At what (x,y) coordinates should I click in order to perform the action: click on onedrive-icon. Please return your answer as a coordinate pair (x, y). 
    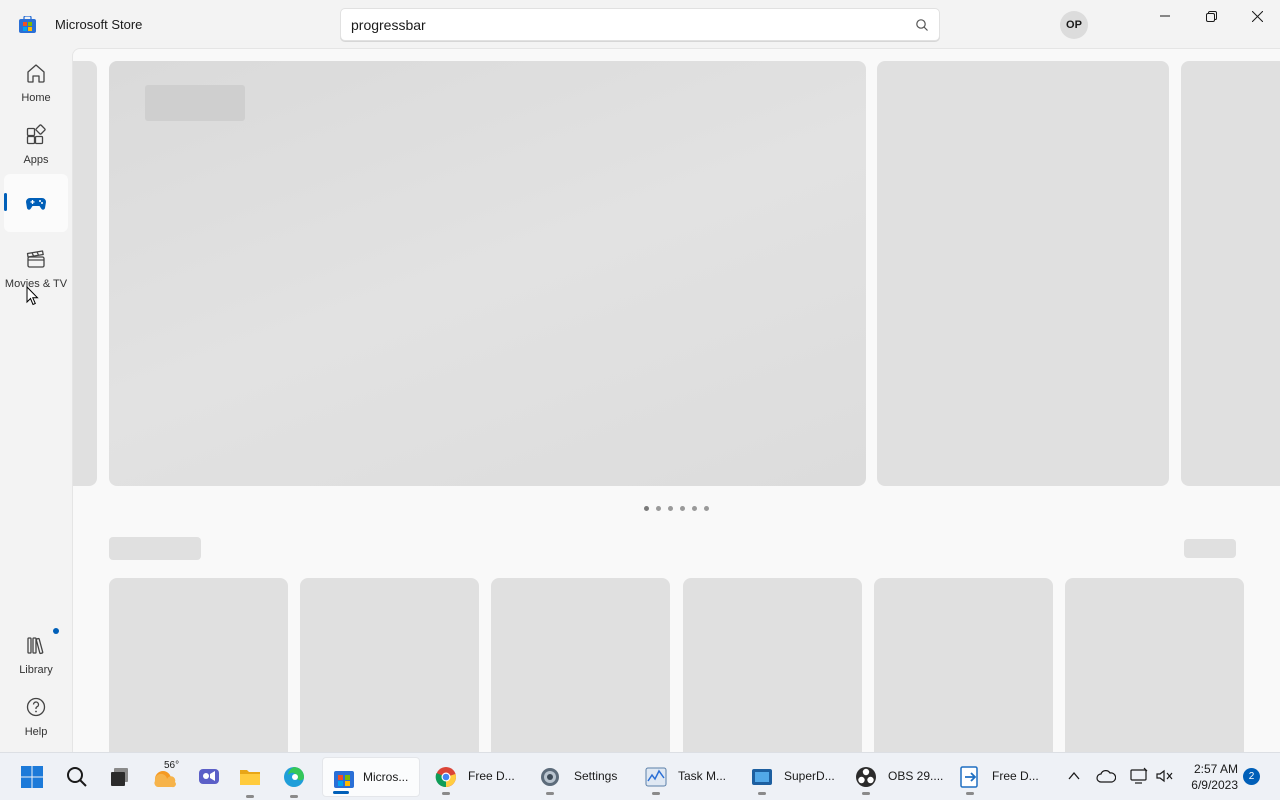
    Looking at the image, I should click on (1106, 776).